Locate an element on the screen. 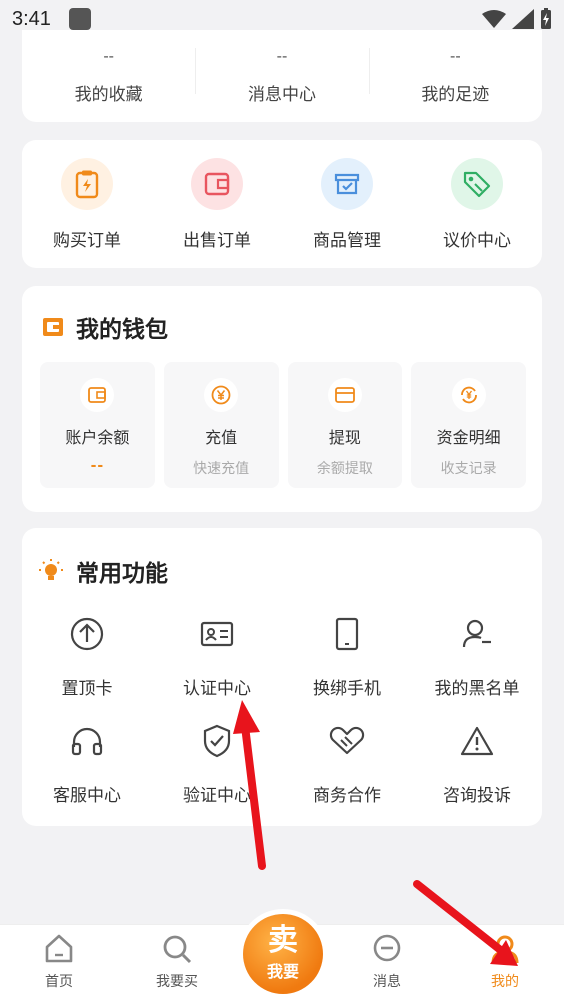 Image resolution: width=564 pixels, height=1002 pixels. wallet-title: 我的钱包 is located at coordinates (105, 327).